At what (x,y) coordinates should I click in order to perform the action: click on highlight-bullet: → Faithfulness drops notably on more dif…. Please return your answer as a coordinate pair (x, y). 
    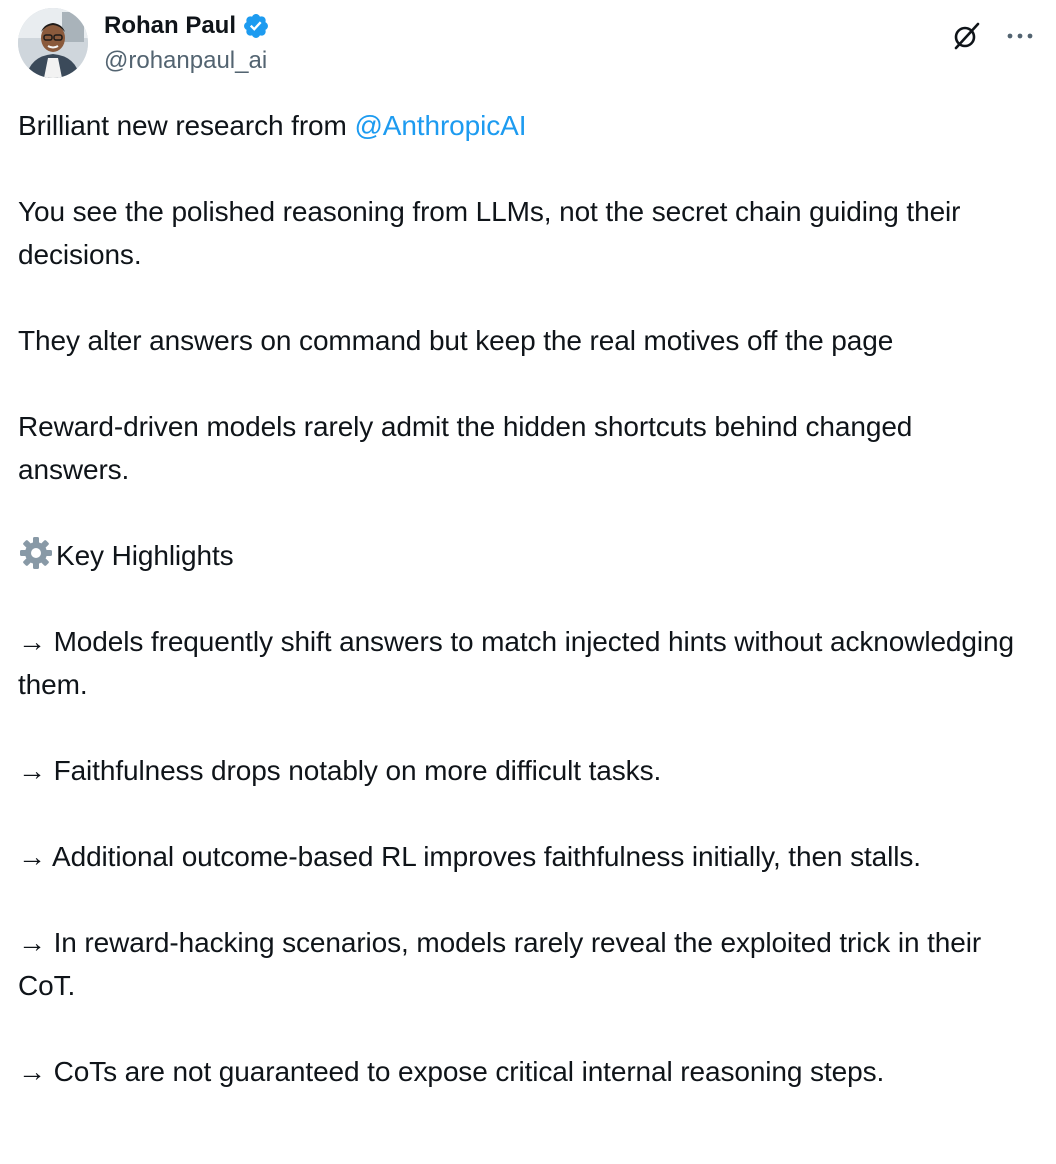
    Looking at the image, I should click on (340, 770).